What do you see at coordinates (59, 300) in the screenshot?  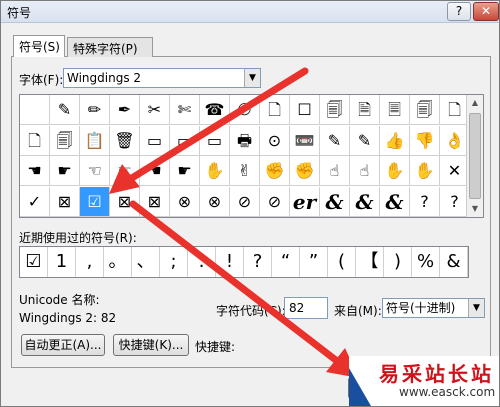 I see `unicode-name-label: Unicode 名称:` at bounding box center [59, 300].